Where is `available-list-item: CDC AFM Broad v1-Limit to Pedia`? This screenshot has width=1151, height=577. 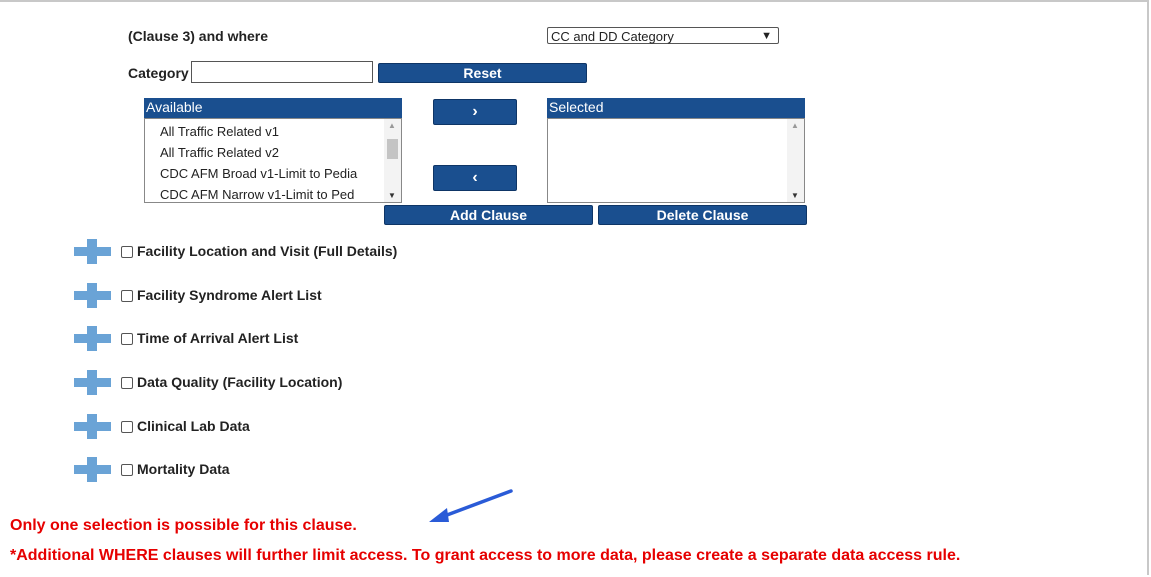 available-list-item: CDC AFM Broad v1-Limit to Pedia is located at coordinates (263, 173).